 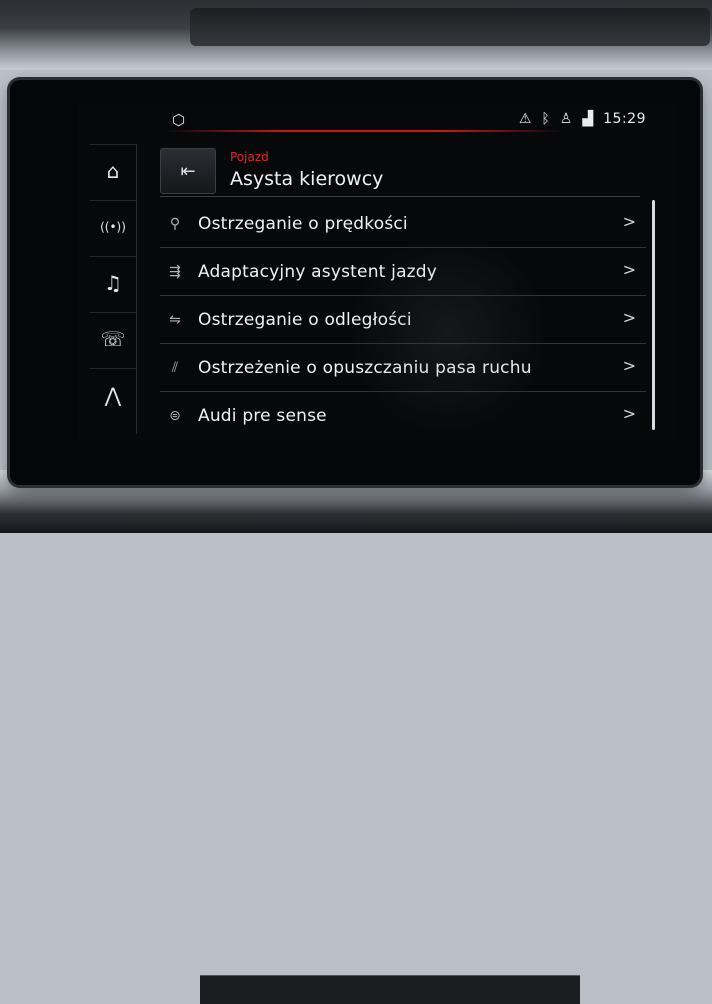 I want to click on back-icon: ⇤, so click(x=188, y=171).